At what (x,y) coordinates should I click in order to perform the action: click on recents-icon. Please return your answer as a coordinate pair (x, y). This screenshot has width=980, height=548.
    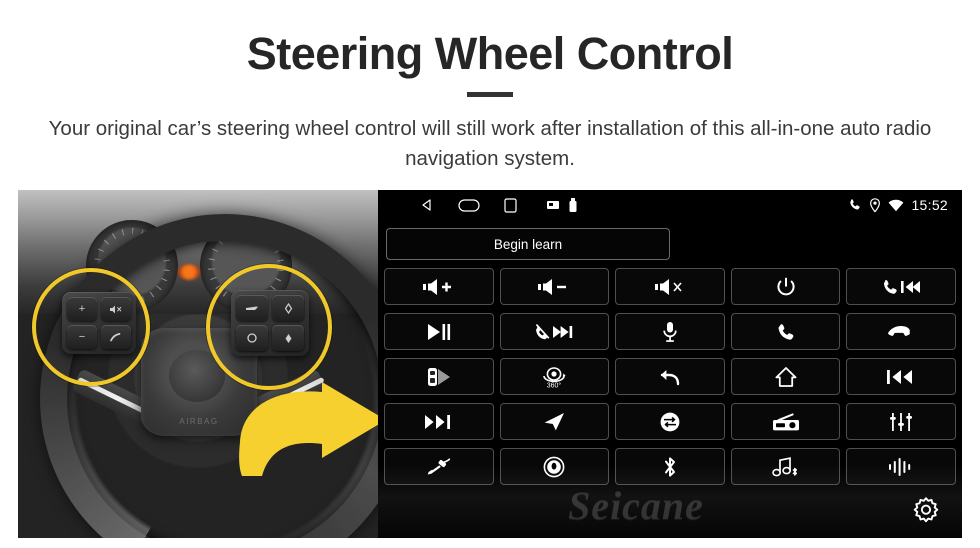
    Looking at the image, I should click on (510, 205).